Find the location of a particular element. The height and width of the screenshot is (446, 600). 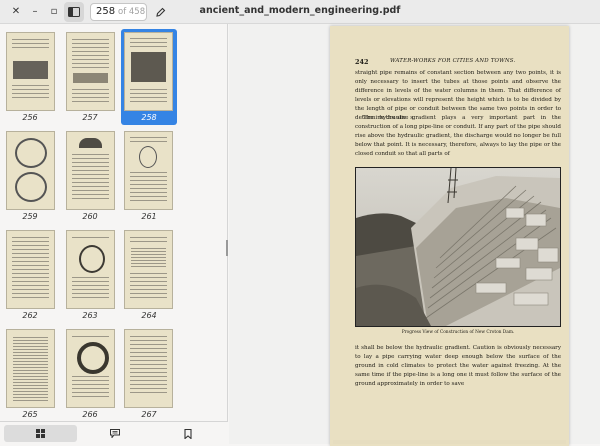

running-head: WATER-WORKS FOR CITIES AND TOWNS. is located at coordinates (453, 61).